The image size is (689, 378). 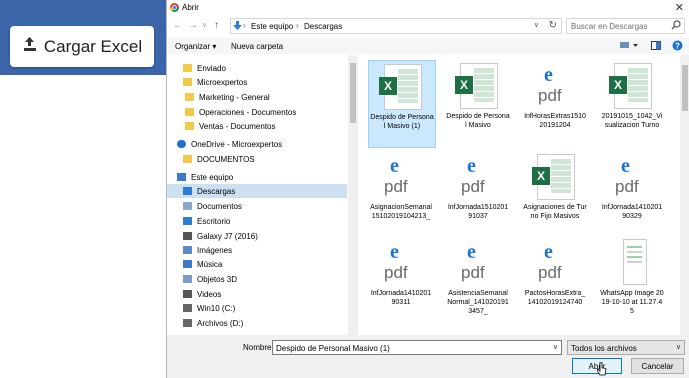 I want to click on documents-icon, so click(x=187, y=206).